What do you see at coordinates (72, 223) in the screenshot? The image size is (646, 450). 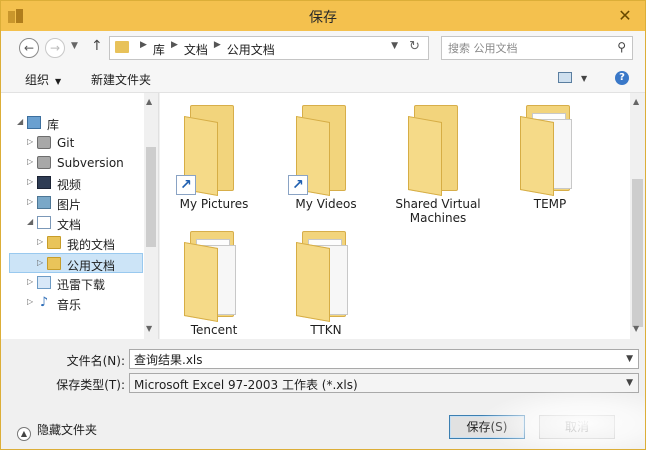 I see `tree-item-documents: ◢ 文档` at bounding box center [72, 223].